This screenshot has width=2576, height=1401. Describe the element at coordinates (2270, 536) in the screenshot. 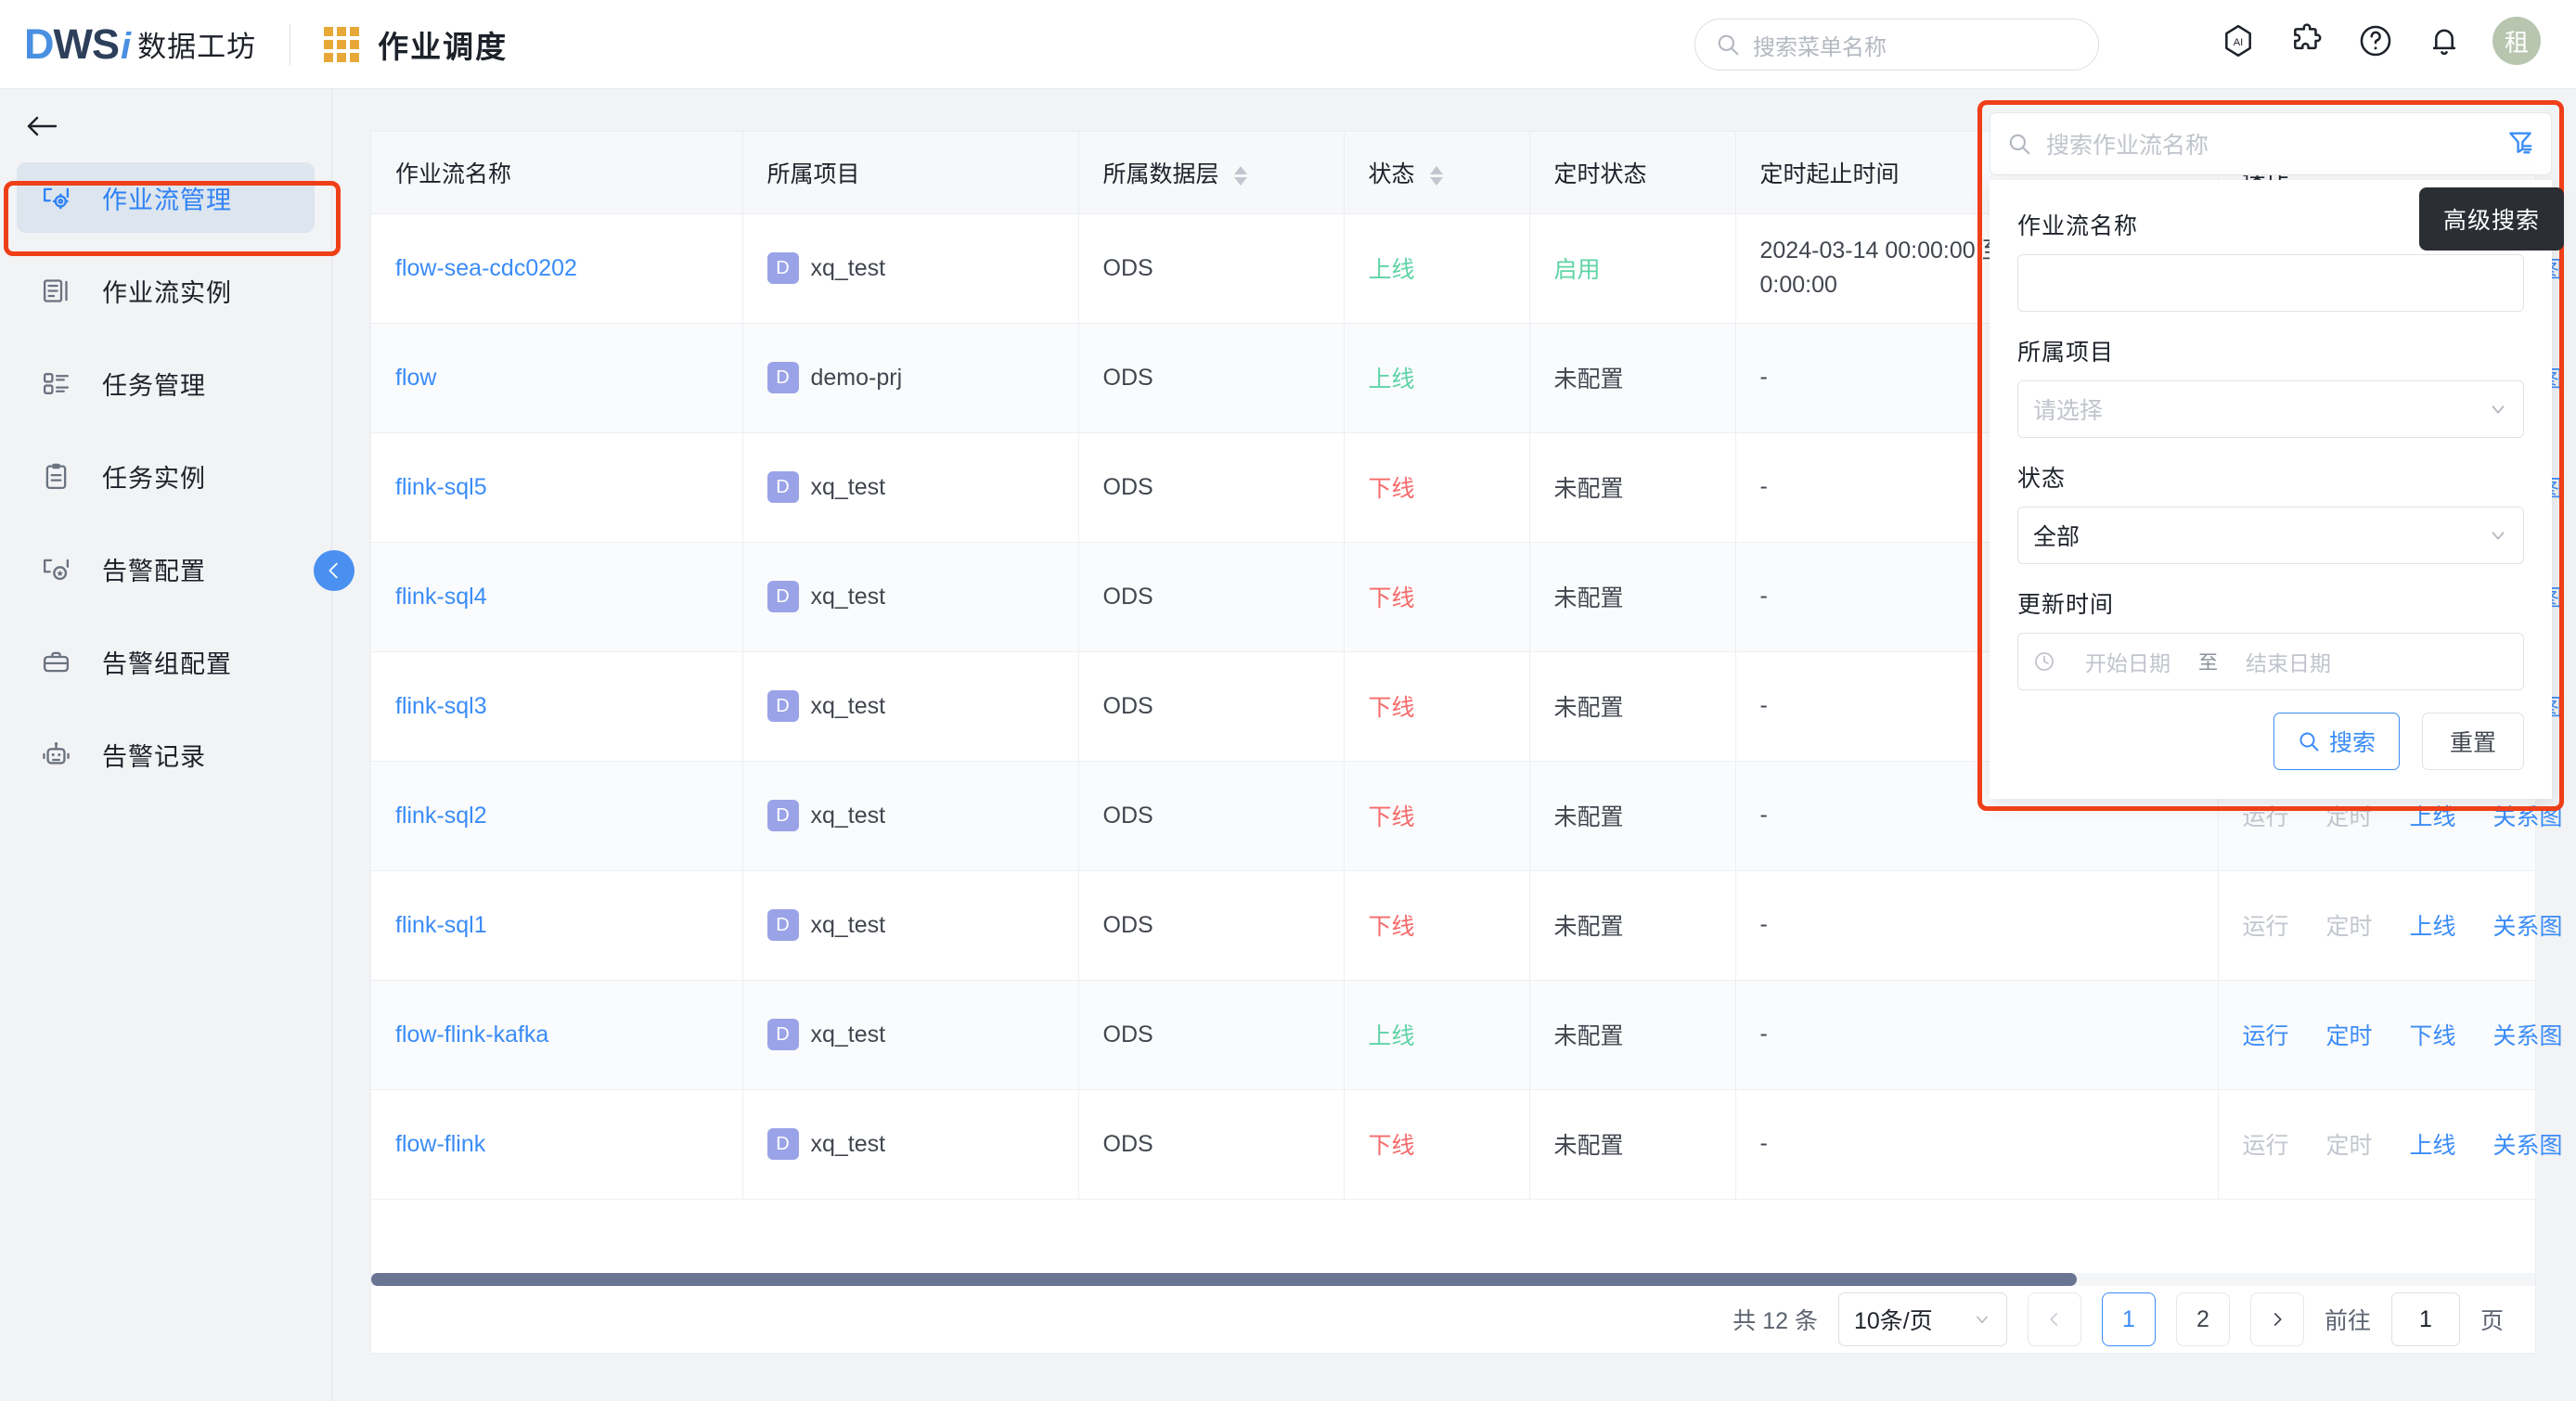

I see `status-select: 全部` at that location.